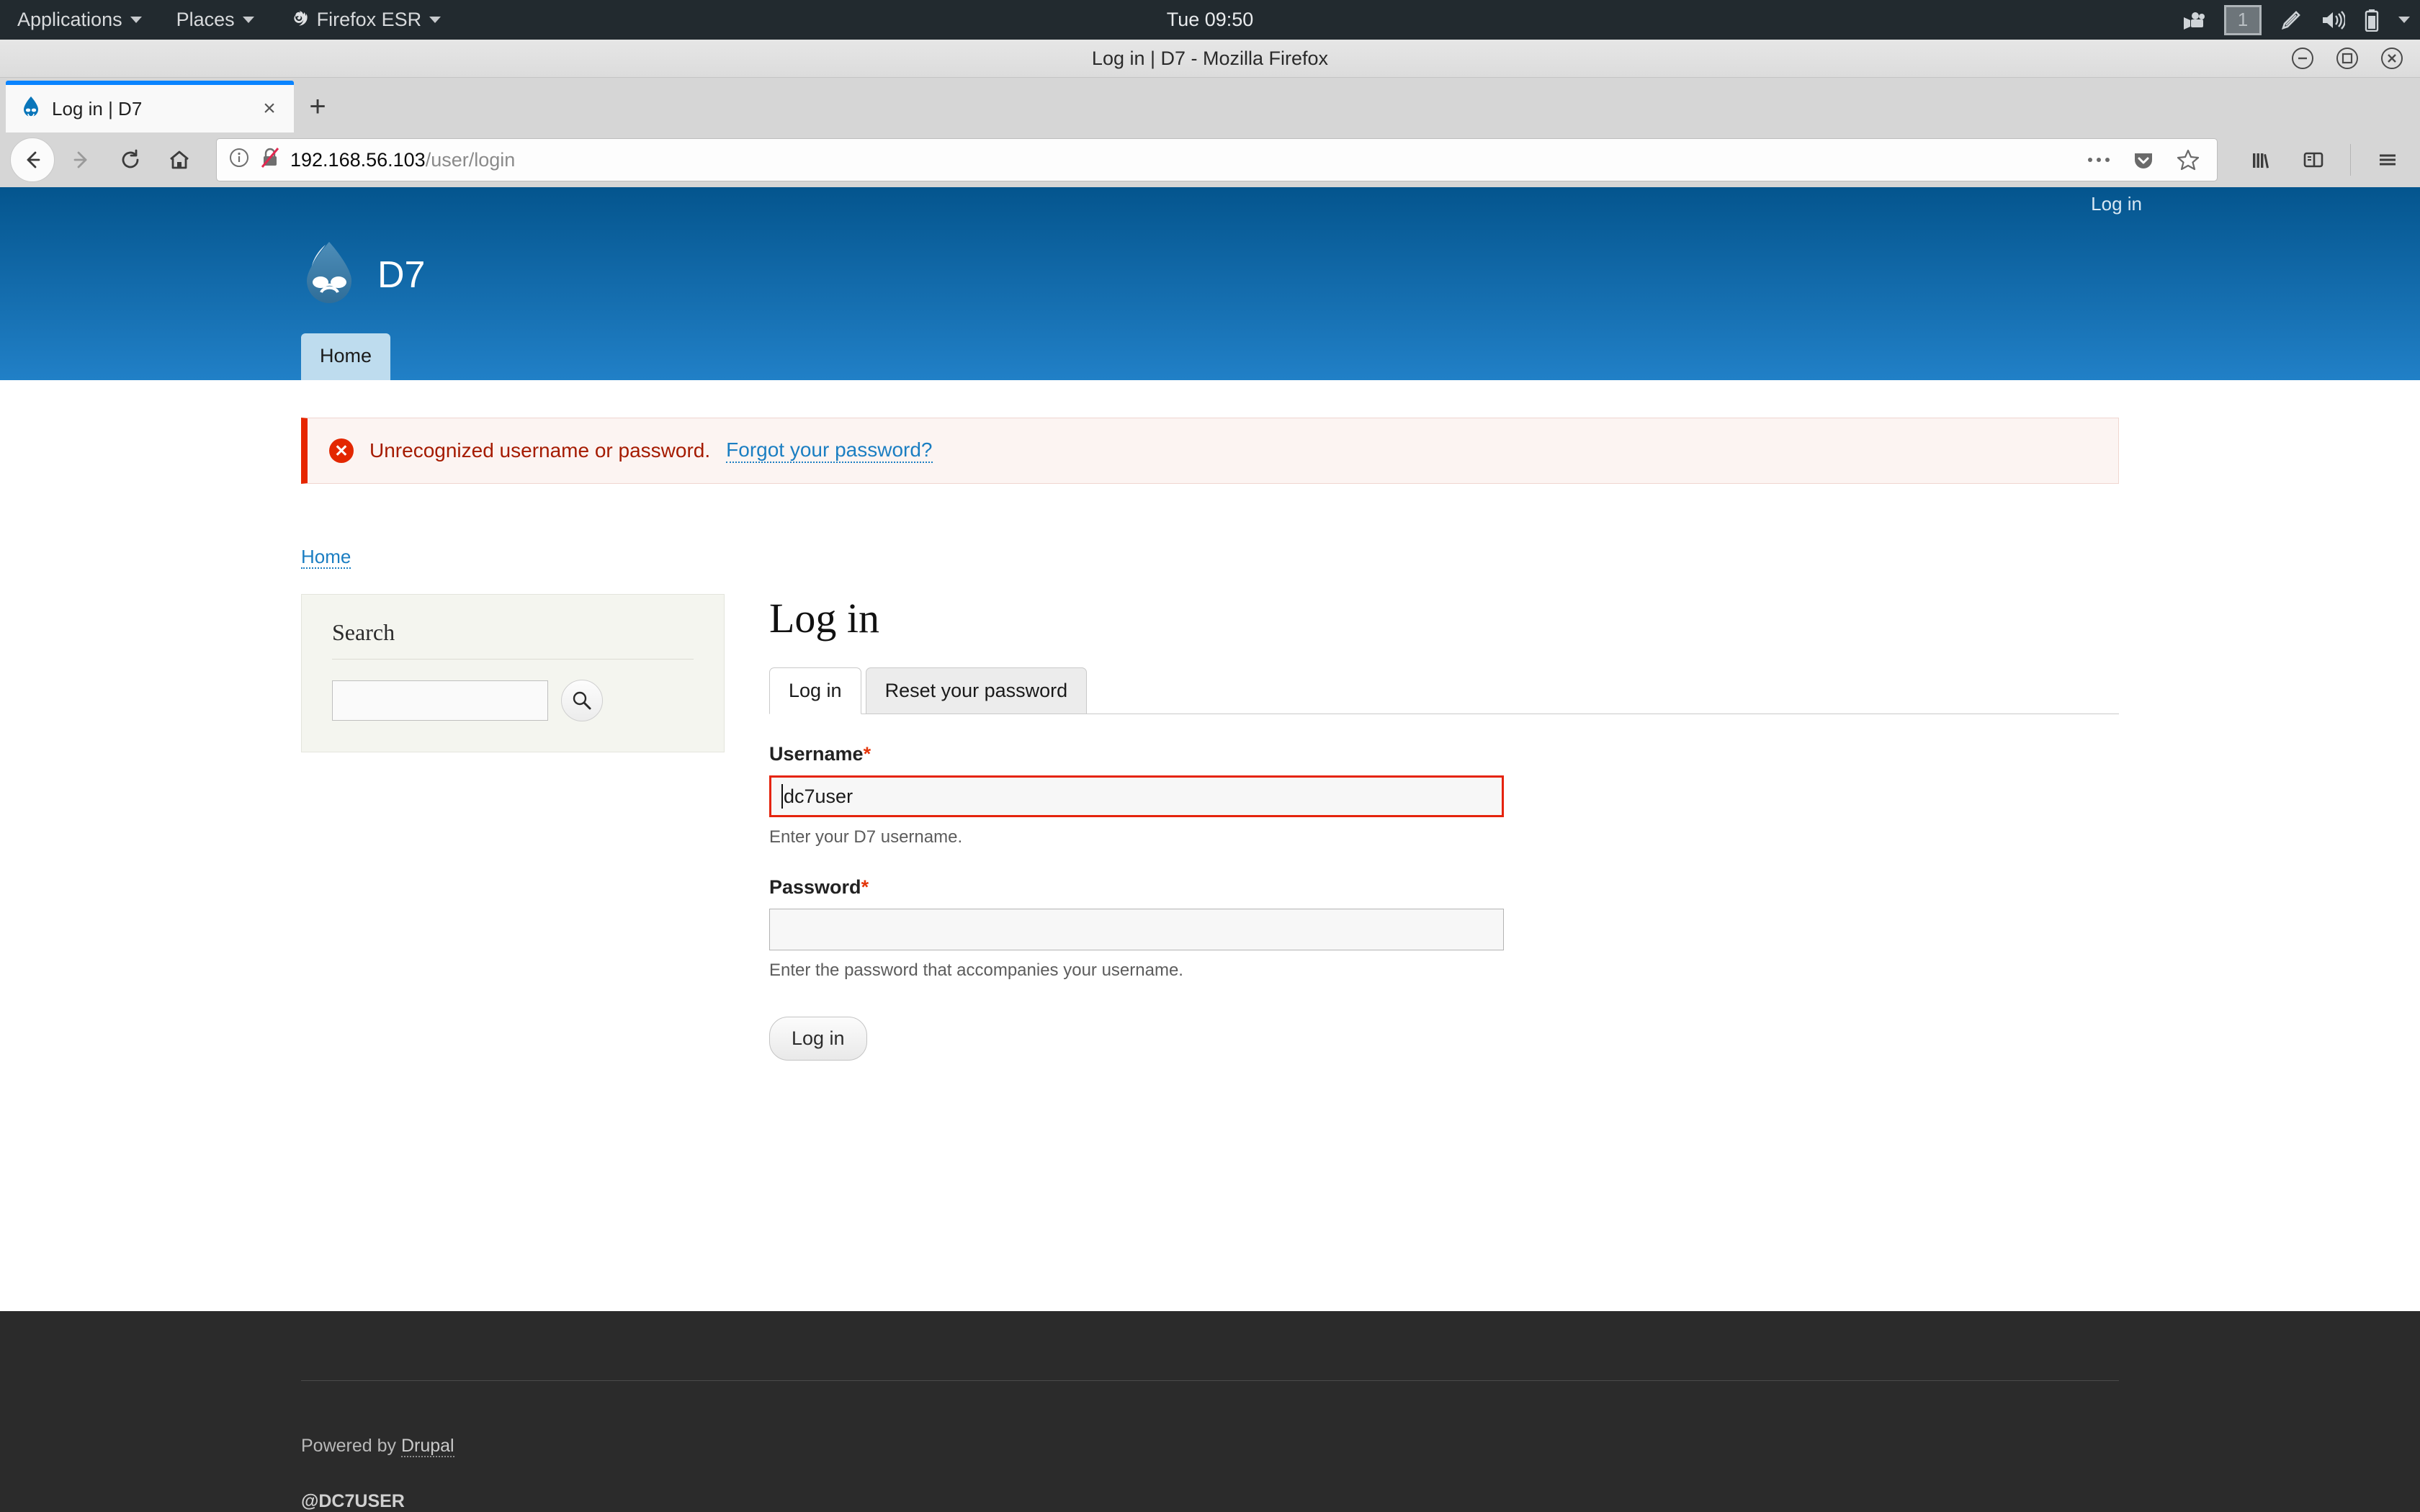  I want to click on form-tabs: Log in Reset your password, so click(1444, 690).